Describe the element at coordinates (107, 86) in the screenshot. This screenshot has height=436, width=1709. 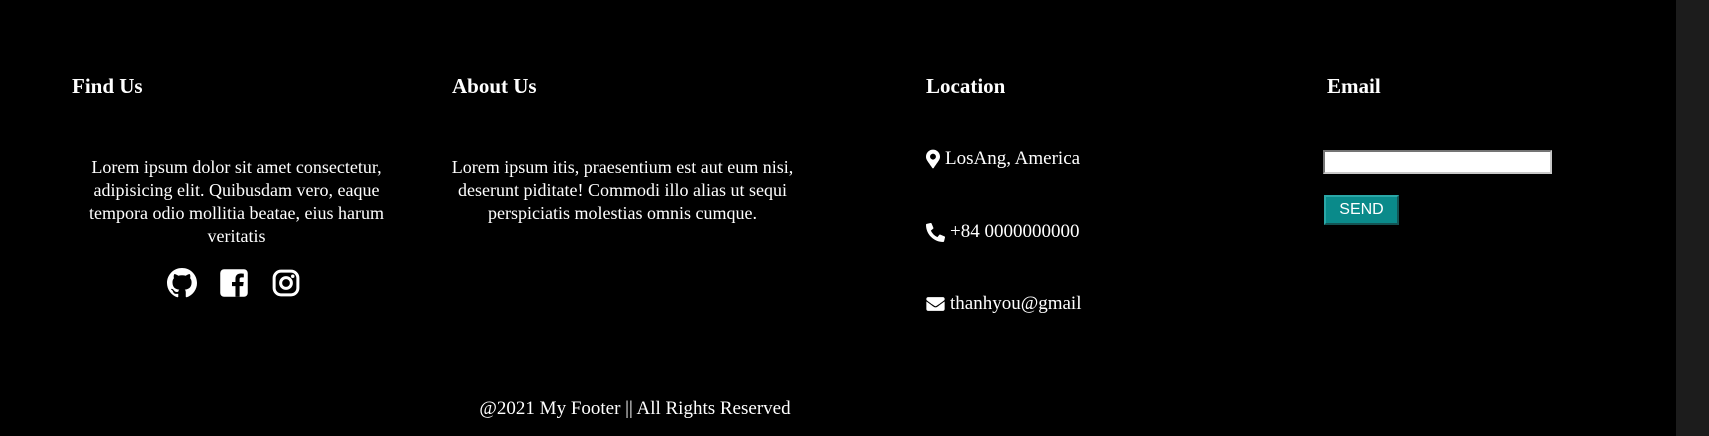
I see `find-us-title: Find Us` at that location.